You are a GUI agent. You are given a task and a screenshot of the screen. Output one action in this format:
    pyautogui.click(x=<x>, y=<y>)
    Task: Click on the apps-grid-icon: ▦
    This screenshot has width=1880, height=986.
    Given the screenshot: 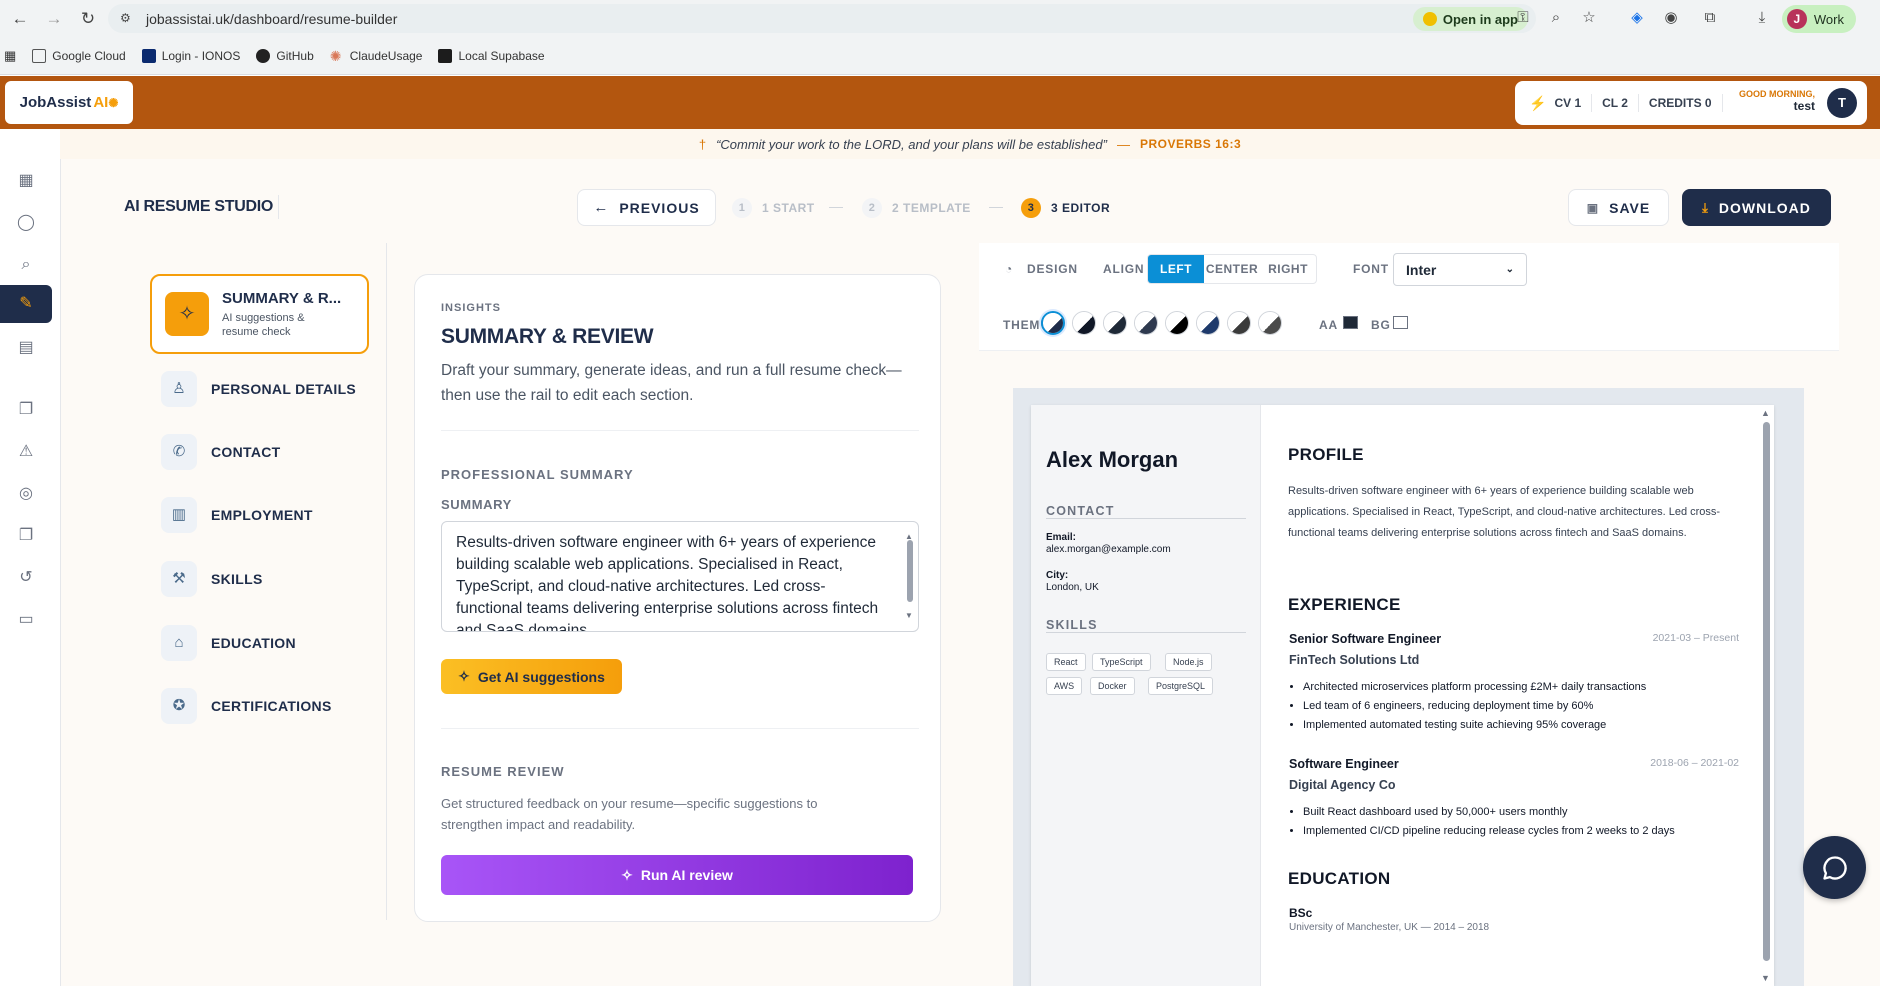 What is the action you would take?
    pyautogui.click(x=10, y=56)
    